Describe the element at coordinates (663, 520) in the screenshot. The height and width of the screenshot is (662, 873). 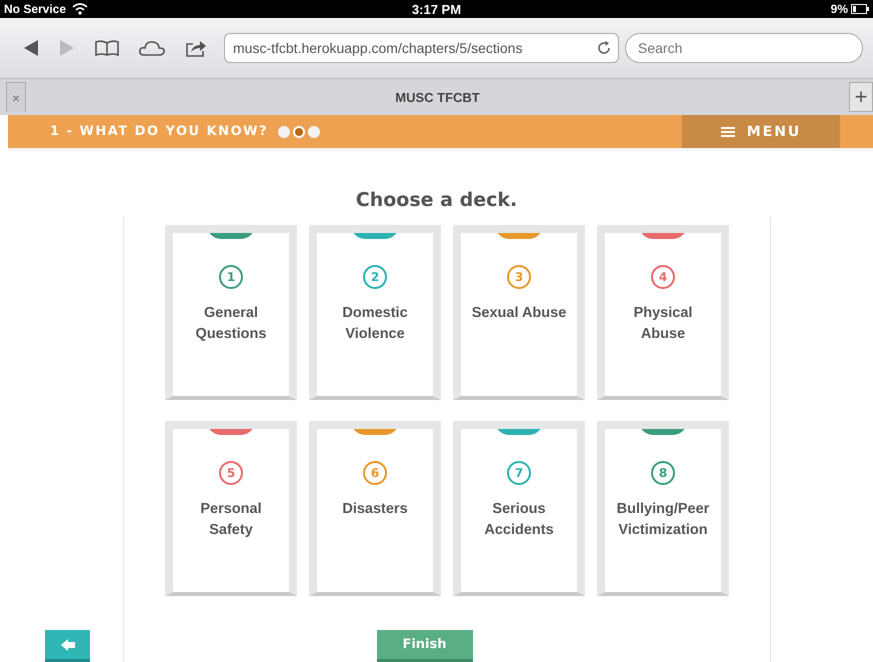
I see `deck-title: Bullying/Peer Victimization` at that location.